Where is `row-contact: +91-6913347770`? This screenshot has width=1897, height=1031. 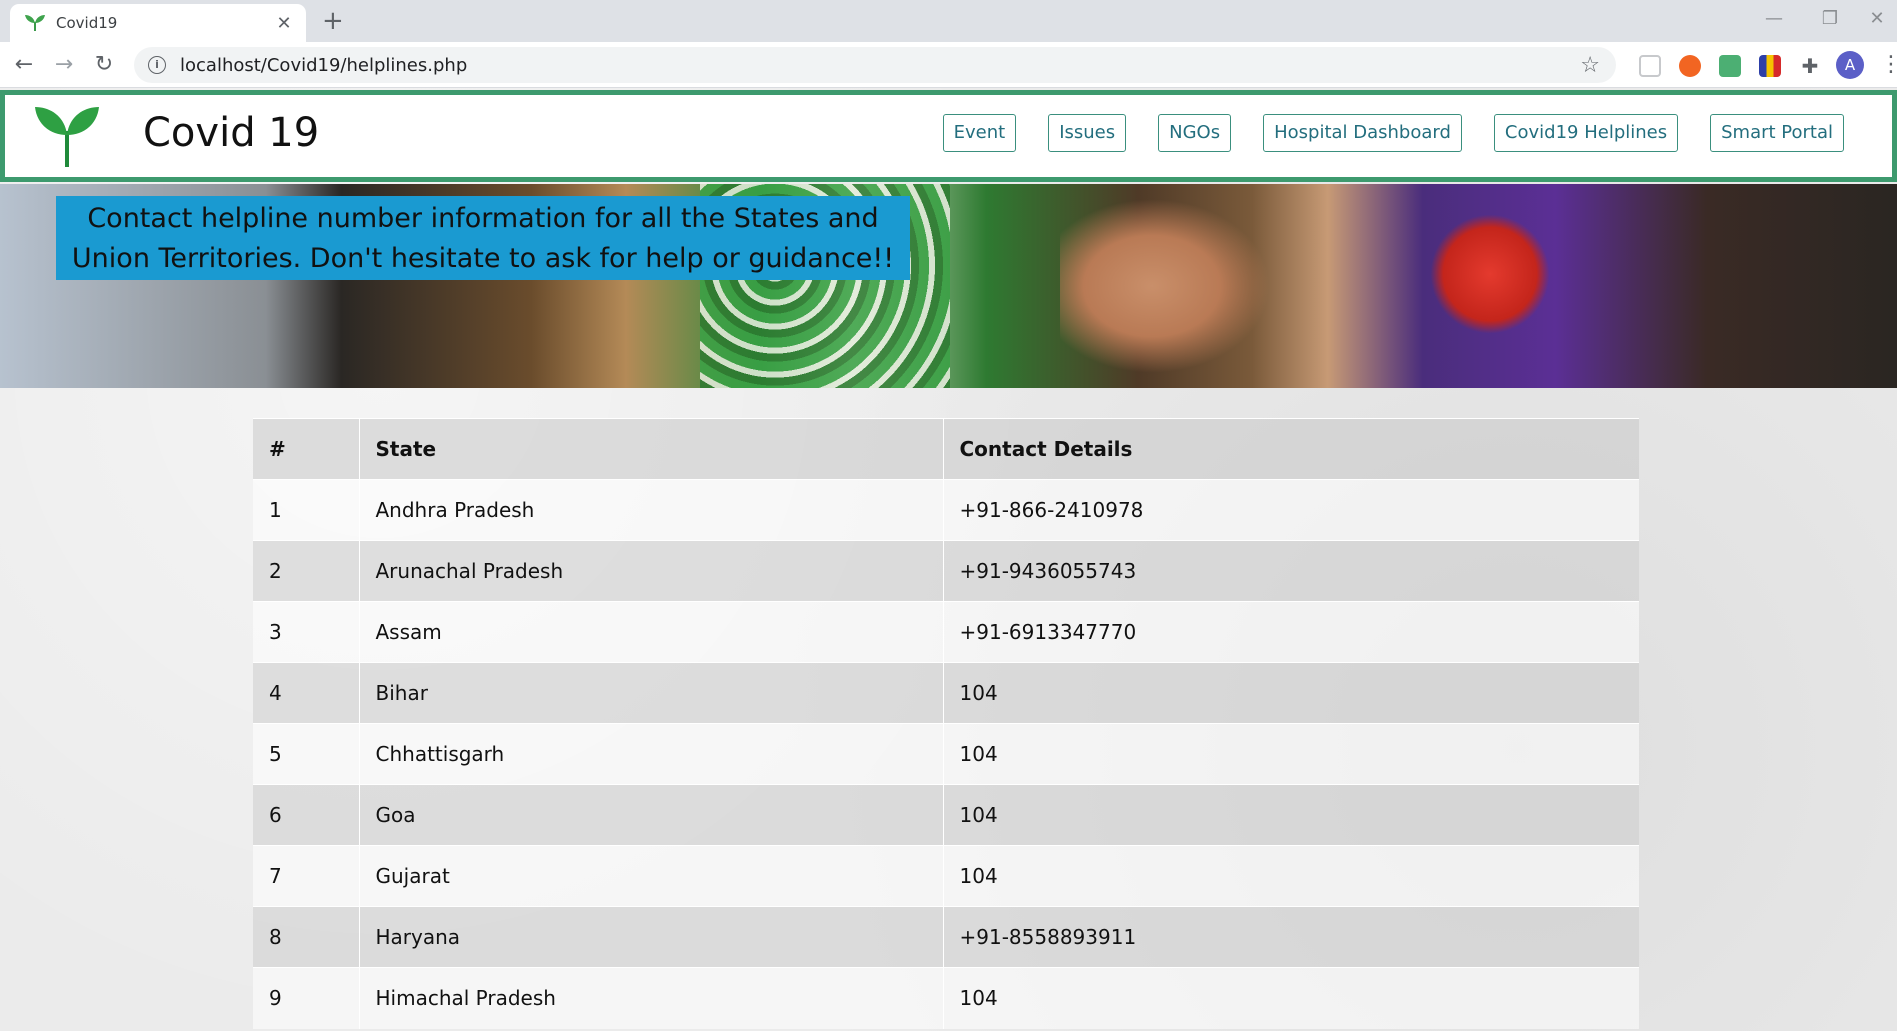 row-contact: +91-6913347770 is located at coordinates (1291, 632).